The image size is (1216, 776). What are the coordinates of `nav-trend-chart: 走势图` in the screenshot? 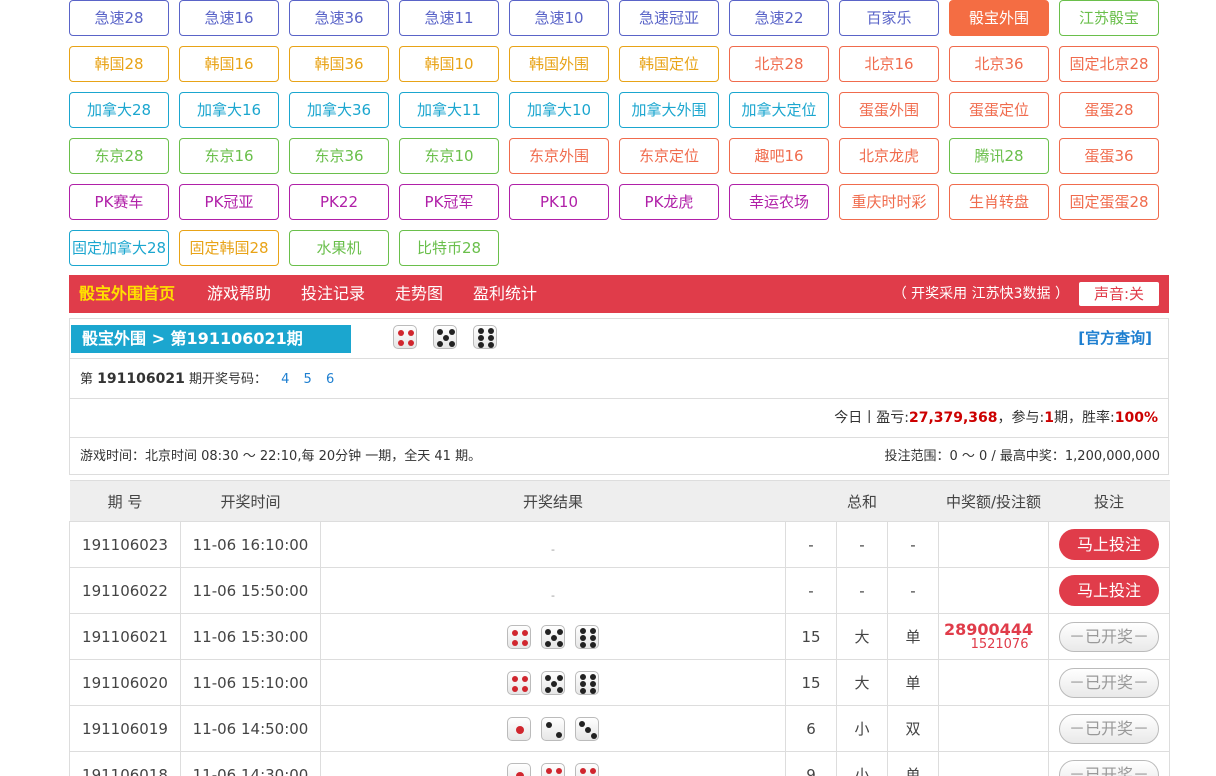 It's located at (419, 294).